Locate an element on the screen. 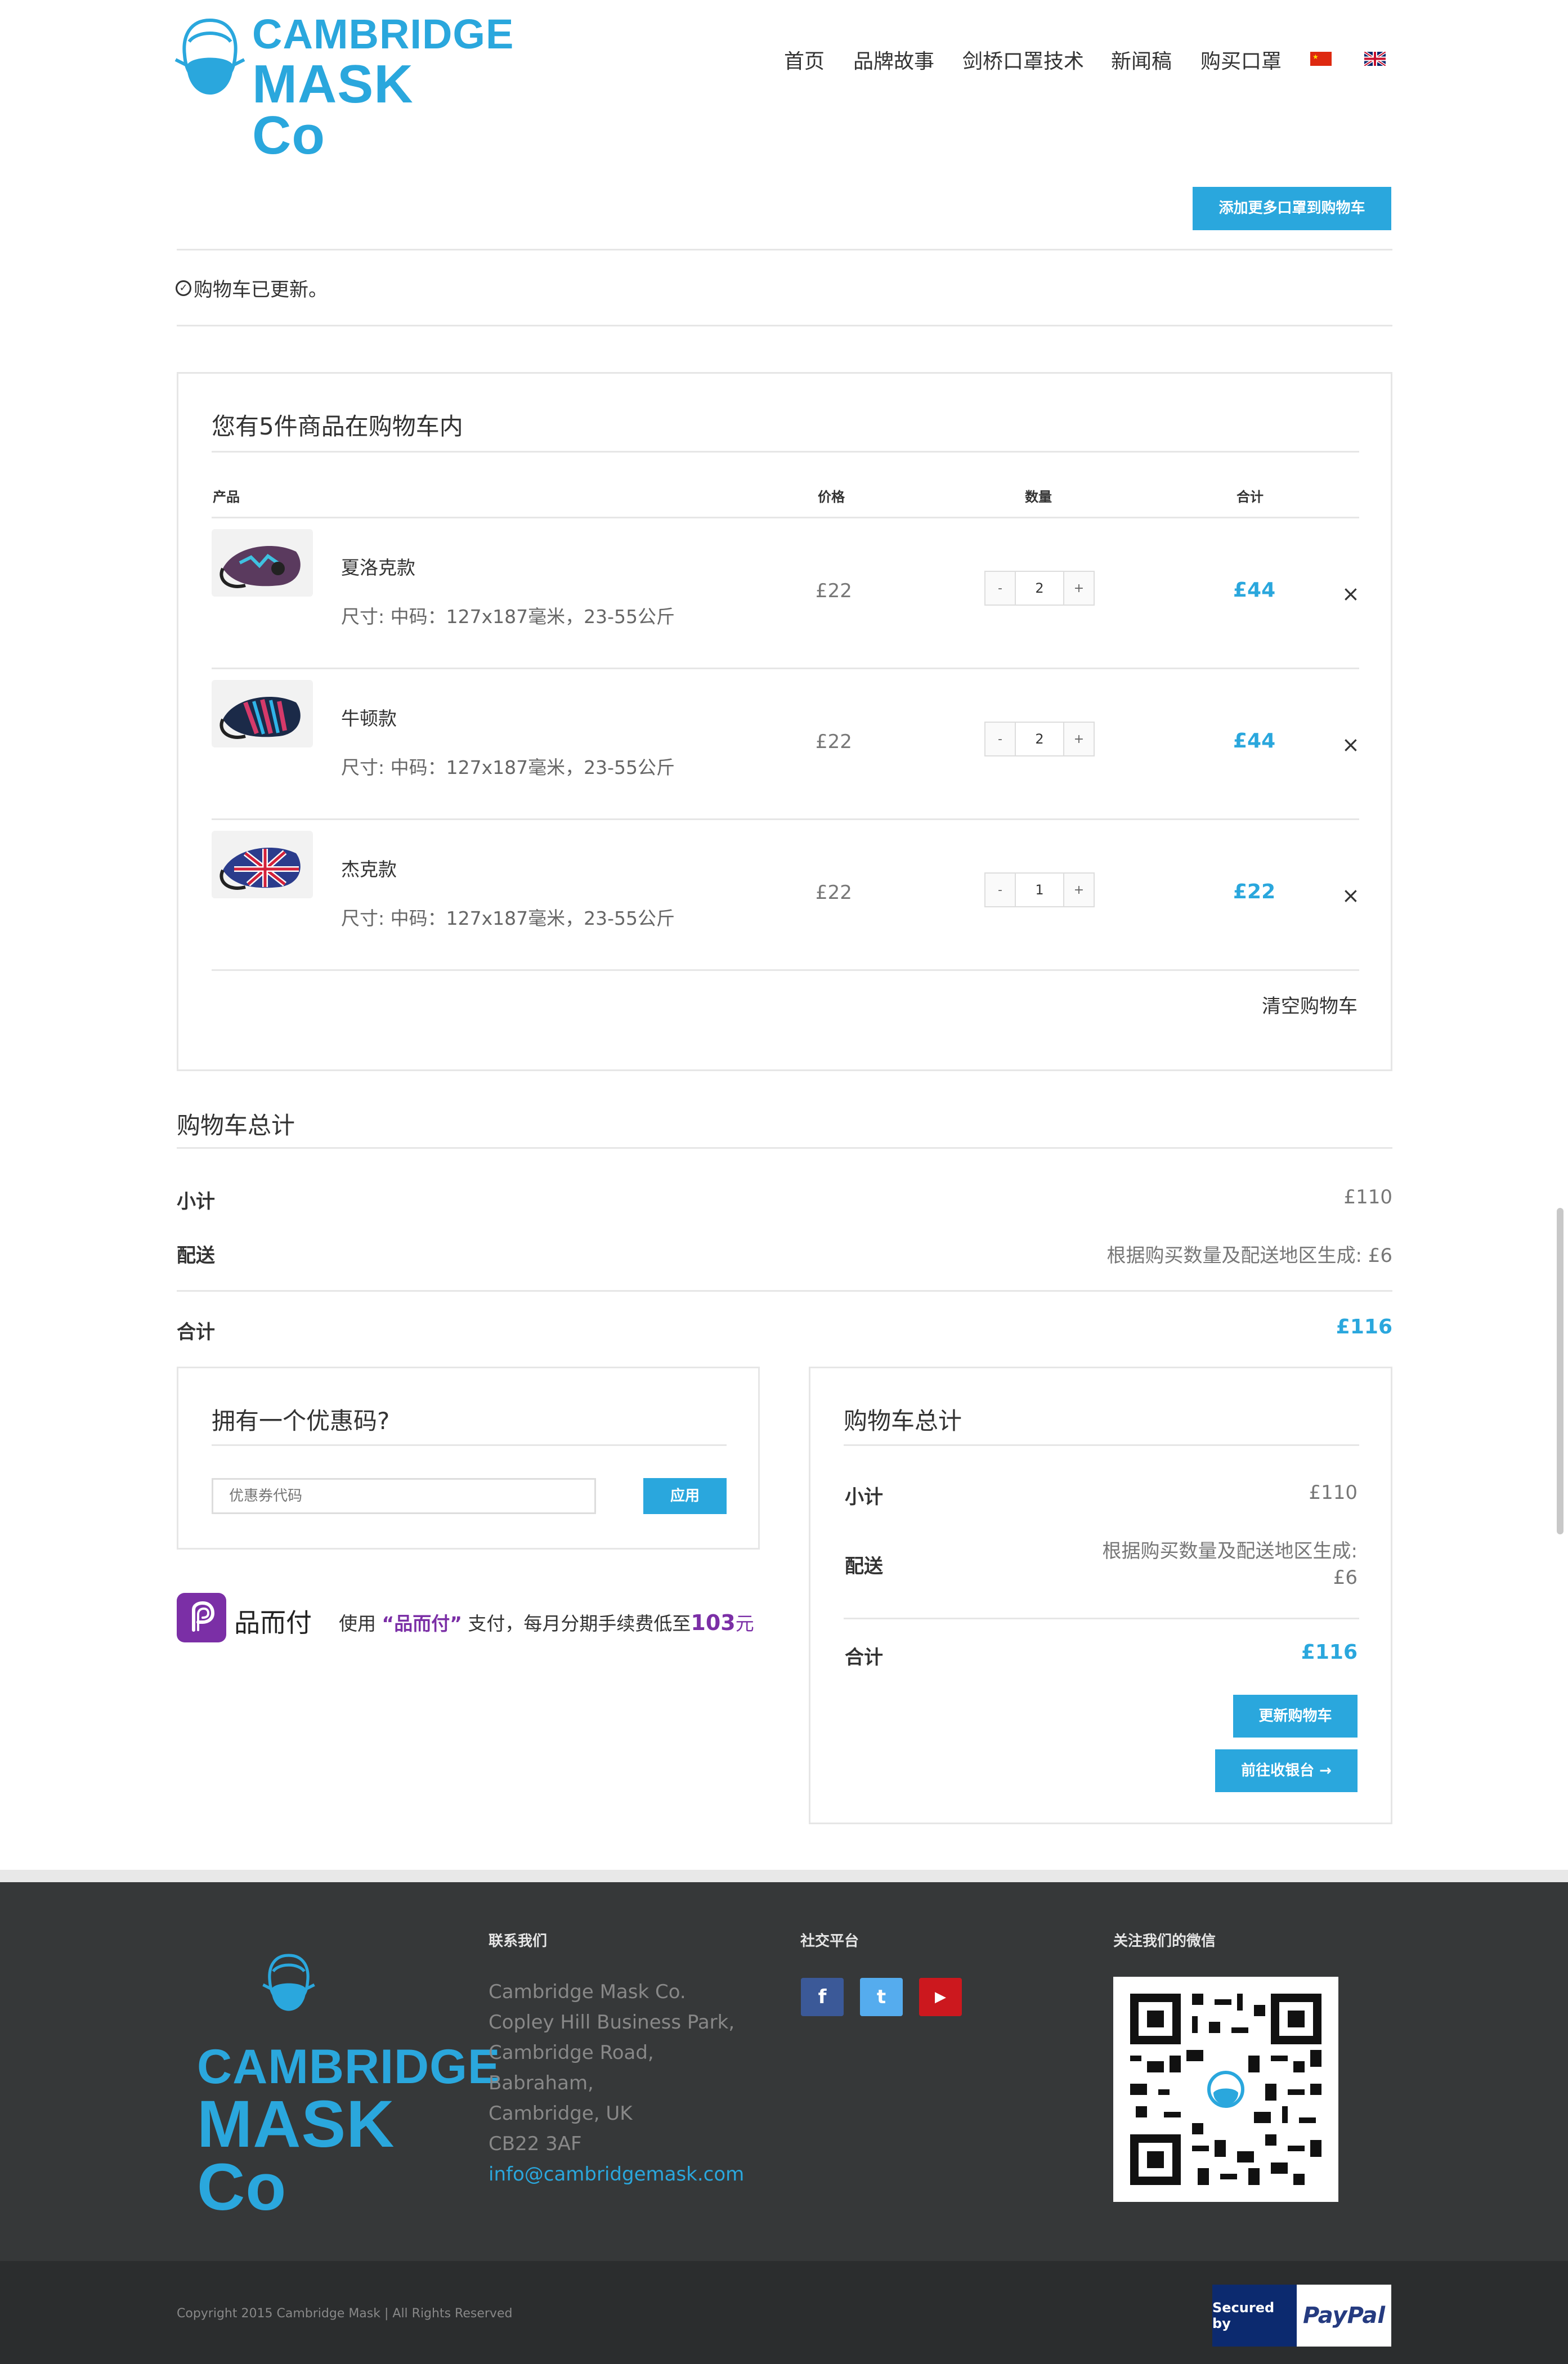  check-circle-icon: ✓ is located at coordinates (183, 288).